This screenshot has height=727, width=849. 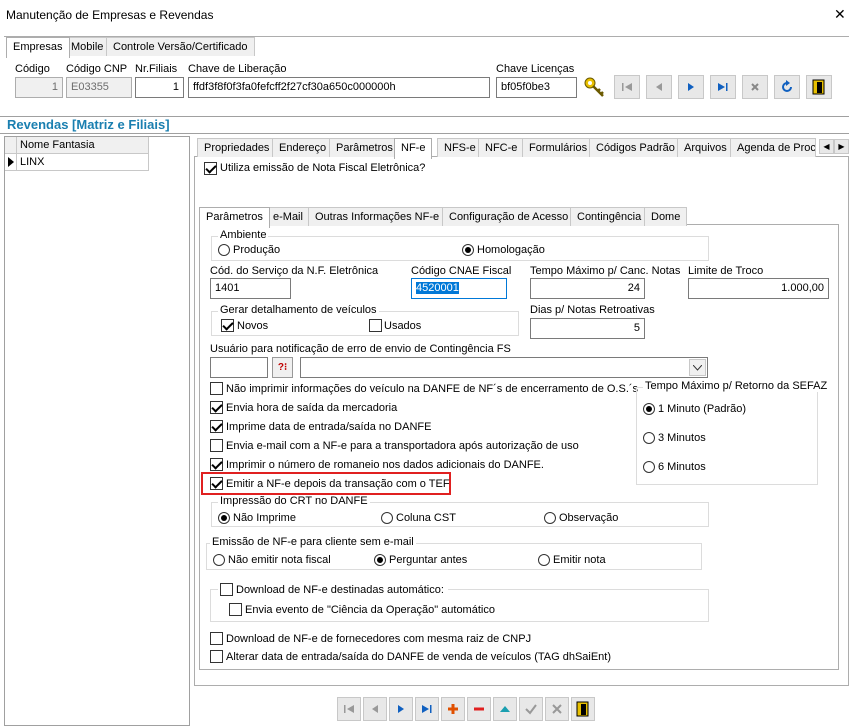 What do you see at coordinates (509, 216) in the screenshot?
I see `subtab-config-acesso: Configuração de Acesso` at bounding box center [509, 216].